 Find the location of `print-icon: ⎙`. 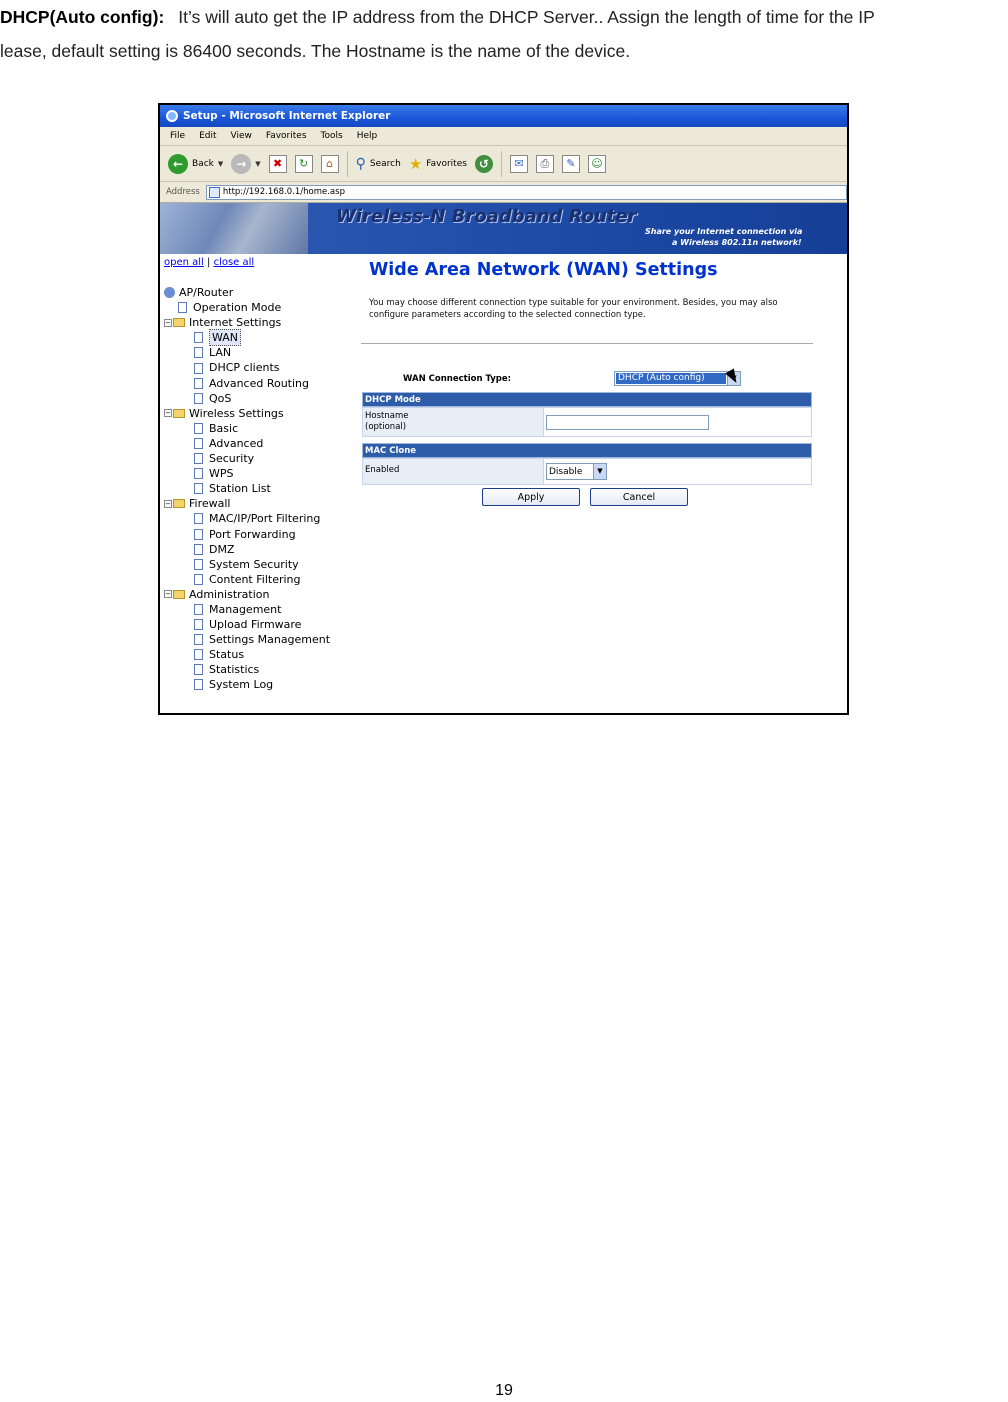

print-icon: ⎙ is located at coordinates (544, 163).